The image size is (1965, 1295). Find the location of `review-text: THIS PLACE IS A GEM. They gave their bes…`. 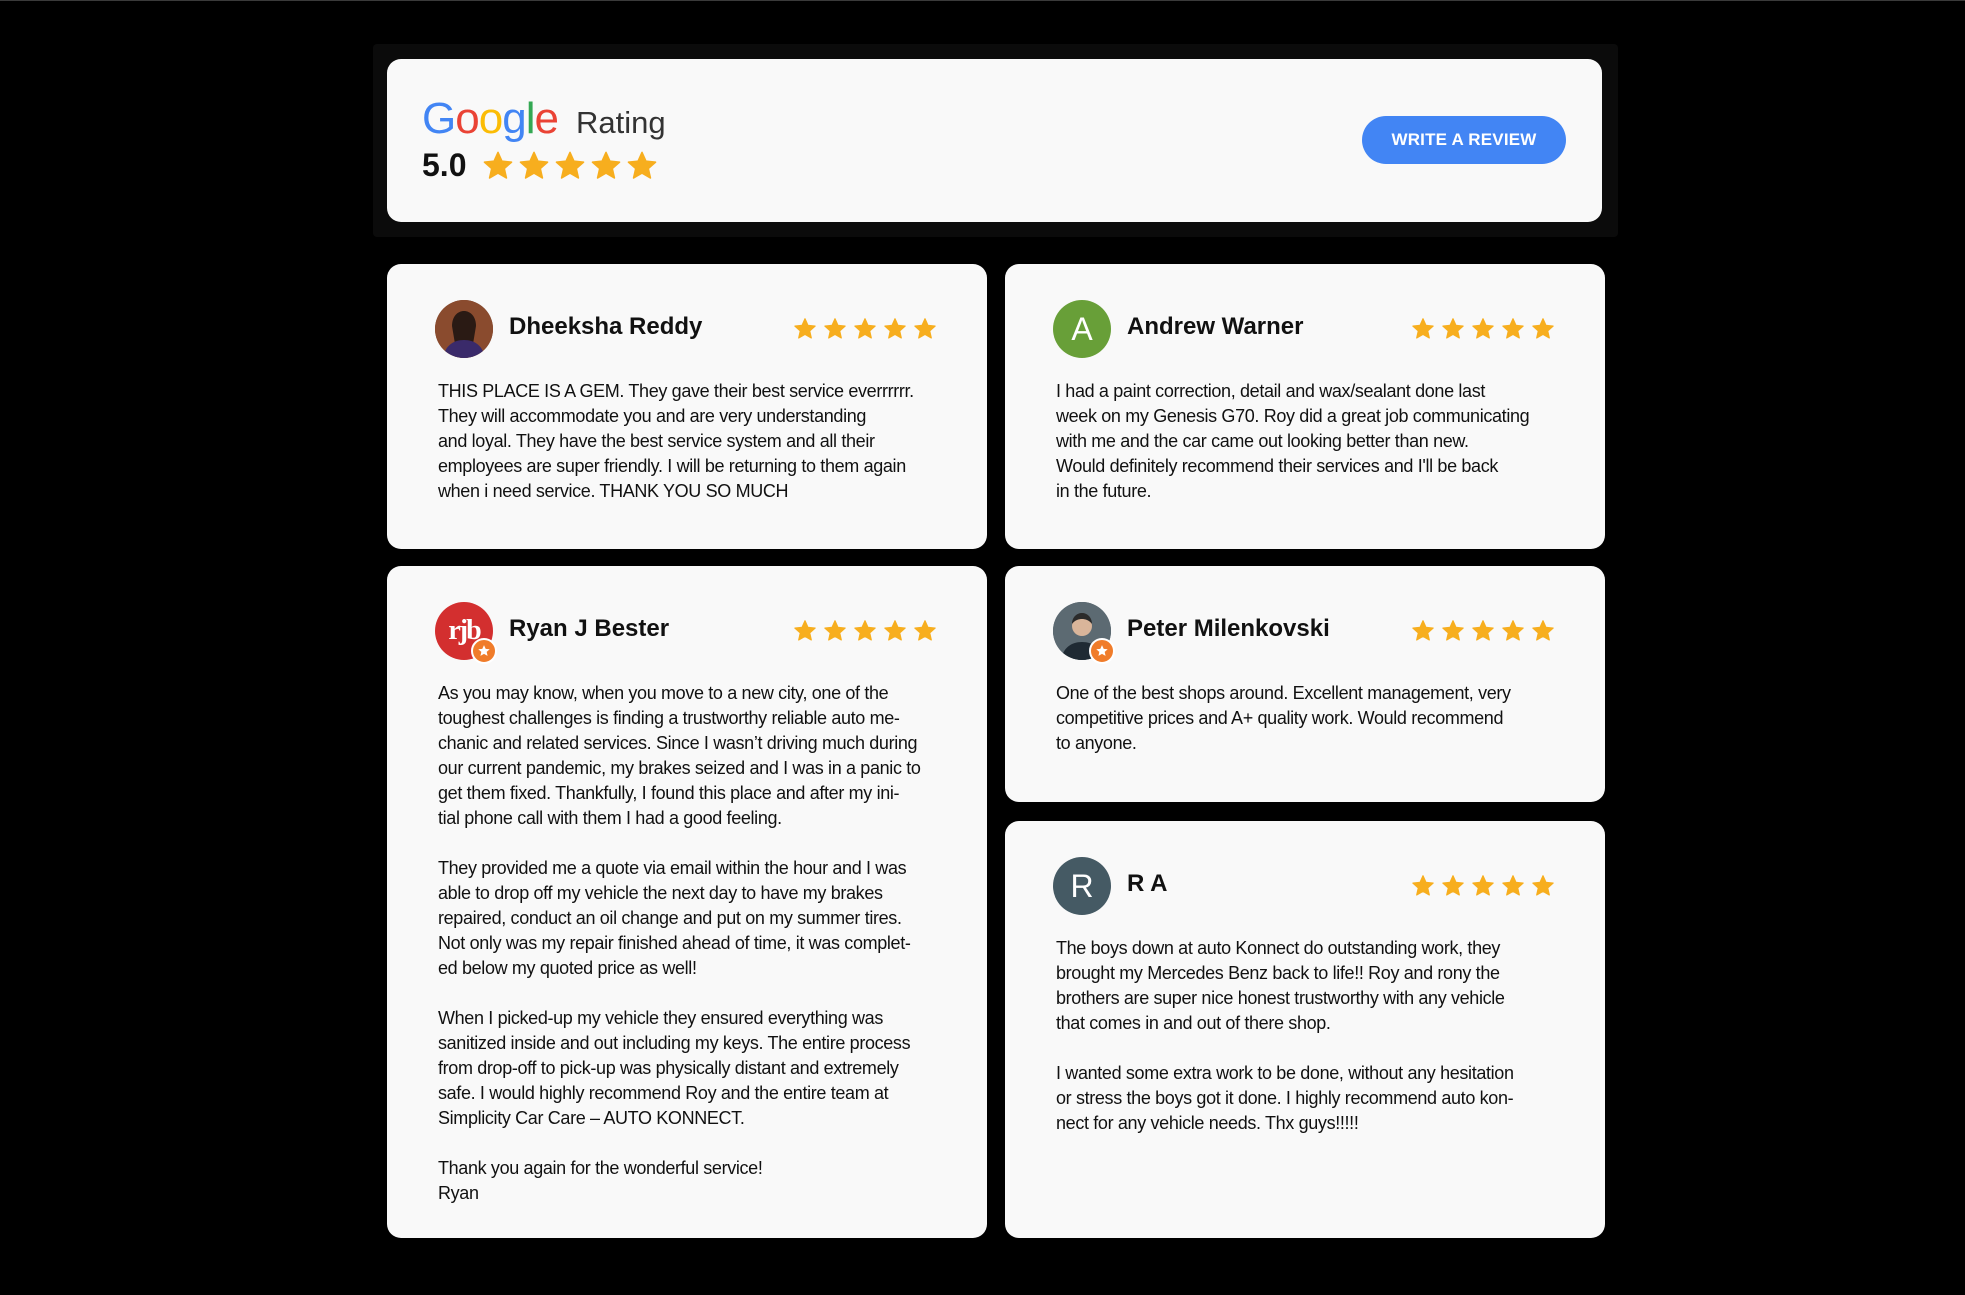

review-text: THIS PLACE IS A GEM. They gave their bes… is located at coordinates (676, 441).